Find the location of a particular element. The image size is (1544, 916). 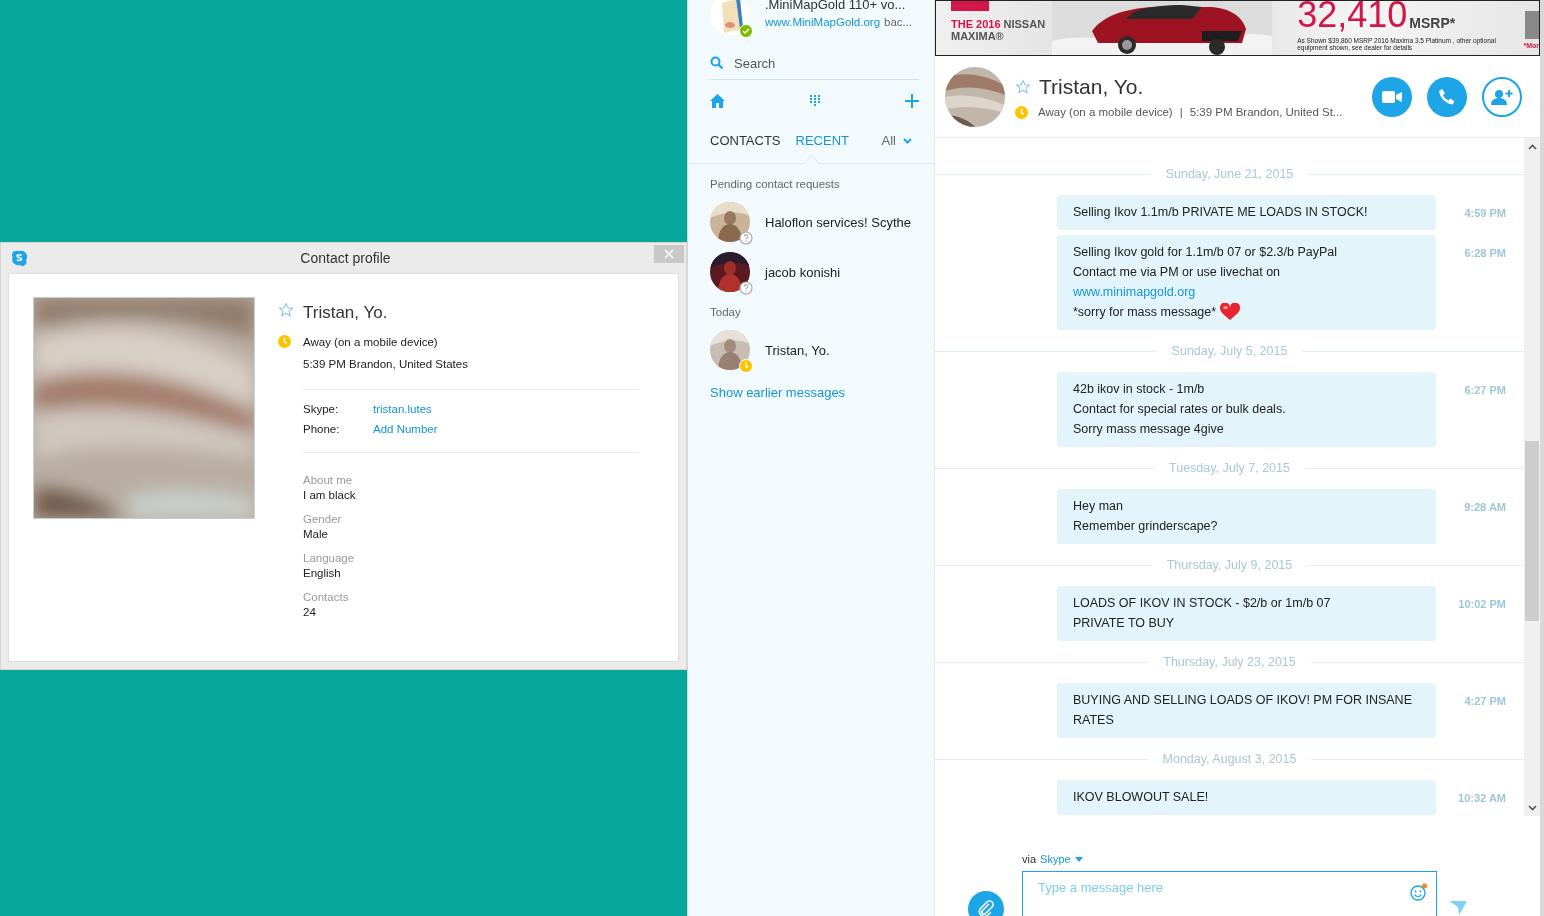

message-text: Contact for special rates or bulk deals. is located at coordinates (1179, 409).